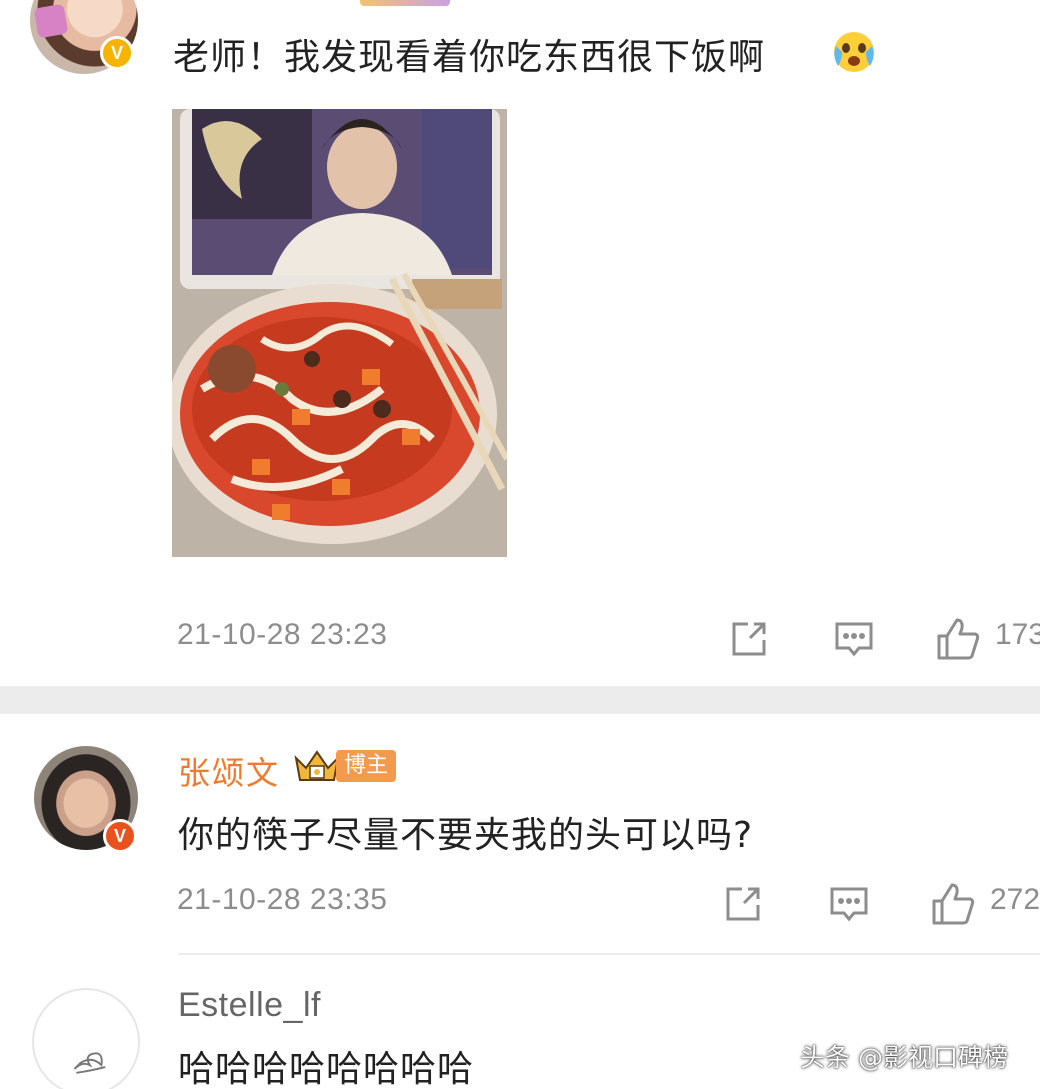 This screenshot has height=1089, width=1040. I want to click on commenter-username: Estelle_lf, so click(249, 1005).